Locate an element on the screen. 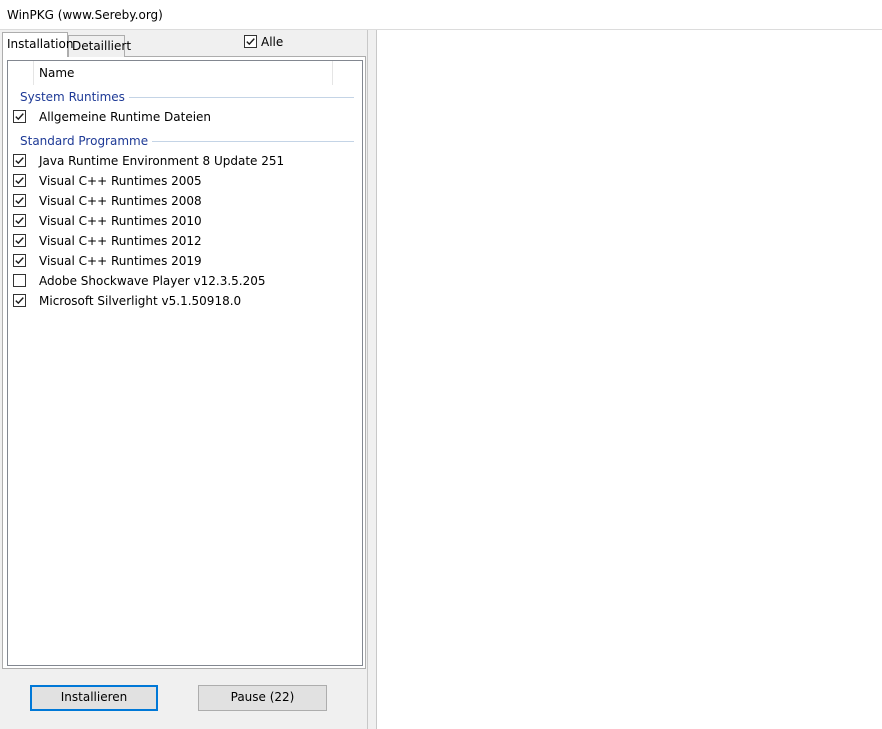  list-item-vcpp-2010: Visual C++ Runtimes 2010 is located at coordinates (185, 221).